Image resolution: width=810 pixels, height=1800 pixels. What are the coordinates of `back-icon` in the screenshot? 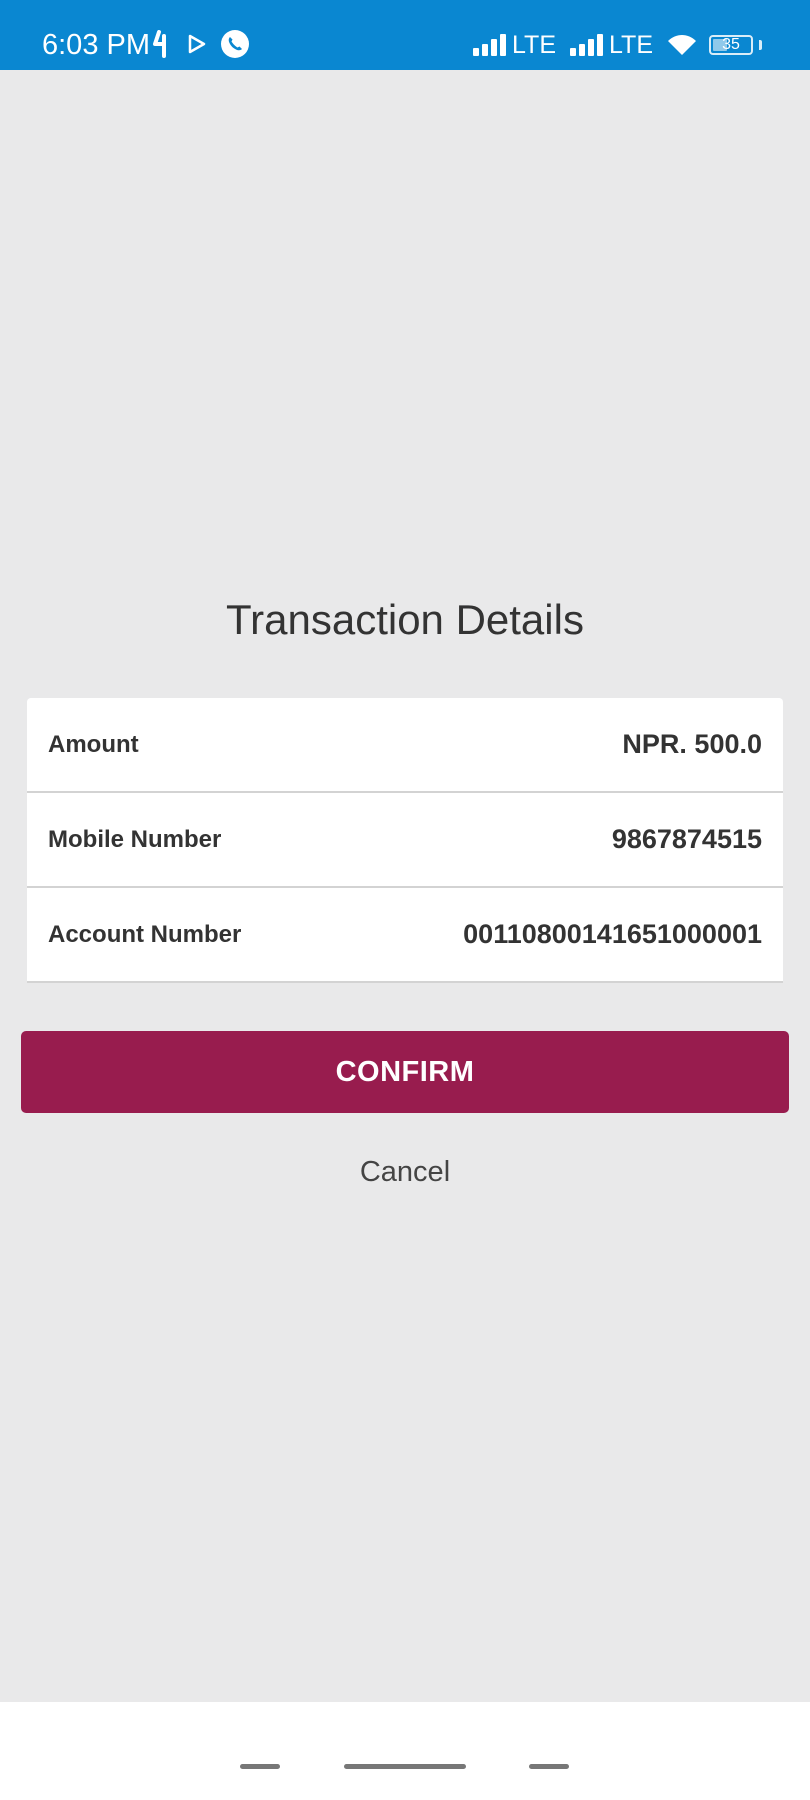 It's located at (549, 1766).